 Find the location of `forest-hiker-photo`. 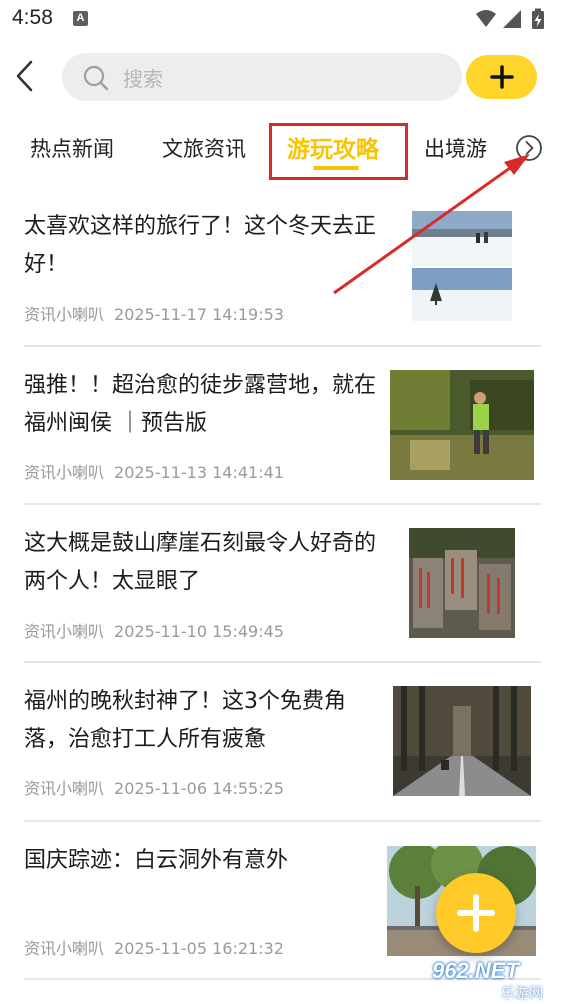

forest-hiker-photo is located at coordinates (462, 425).